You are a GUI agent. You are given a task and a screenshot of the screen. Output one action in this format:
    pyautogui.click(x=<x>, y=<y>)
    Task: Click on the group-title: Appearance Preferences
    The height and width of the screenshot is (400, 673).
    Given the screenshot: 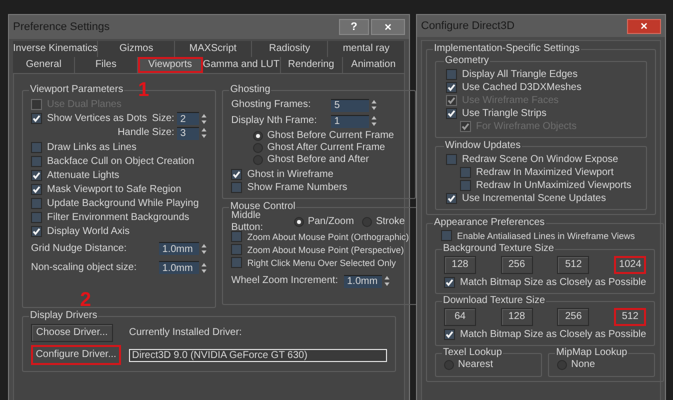 What is the action you would take?
    pyautogui.click(x=489, y=223)
    